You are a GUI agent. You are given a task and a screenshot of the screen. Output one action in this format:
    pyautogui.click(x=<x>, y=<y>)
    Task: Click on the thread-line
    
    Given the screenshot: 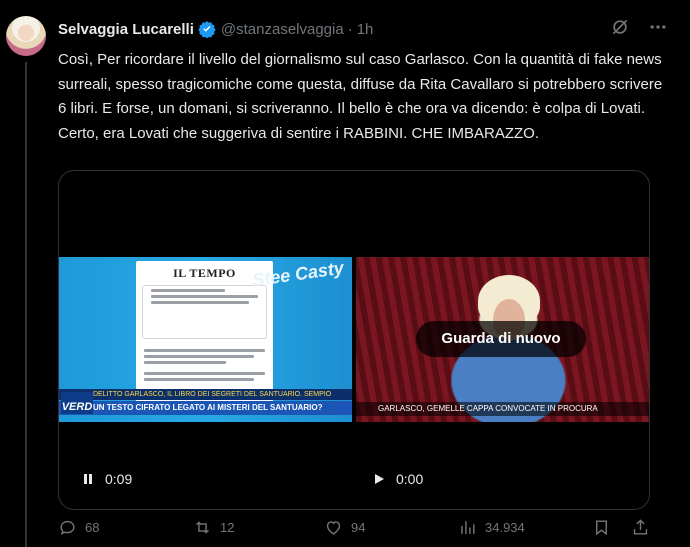 What is the action you would take?
    pyautogui.click(x=26, y=304)
    